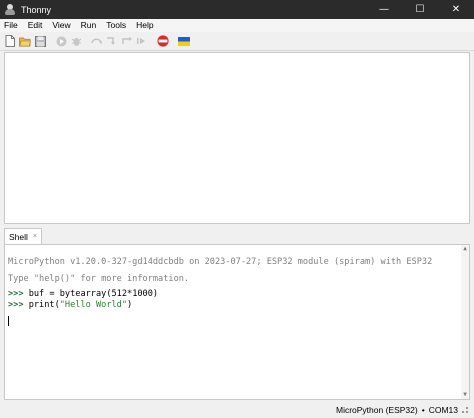 This screenshot has width=474, height=418. I want to click on step-out-icon, so click(127, 41).